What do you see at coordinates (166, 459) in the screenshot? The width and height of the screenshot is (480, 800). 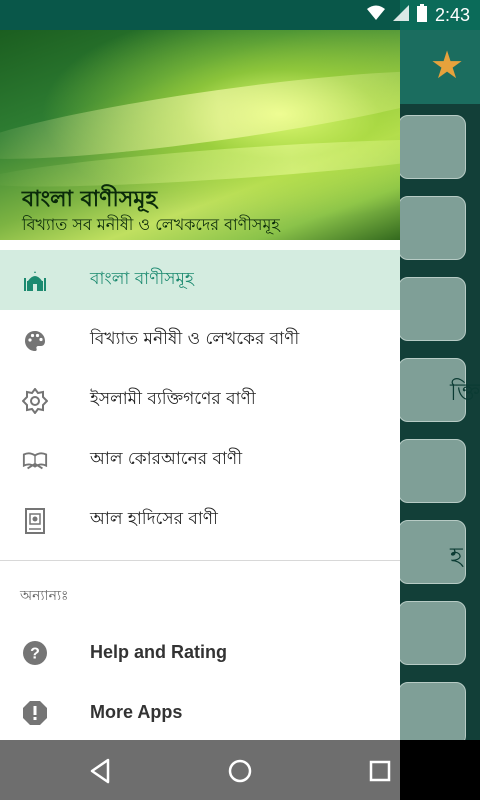 I see `menu-item-label: আল কোরআনের বাণী` at bounding box center [166, 459].